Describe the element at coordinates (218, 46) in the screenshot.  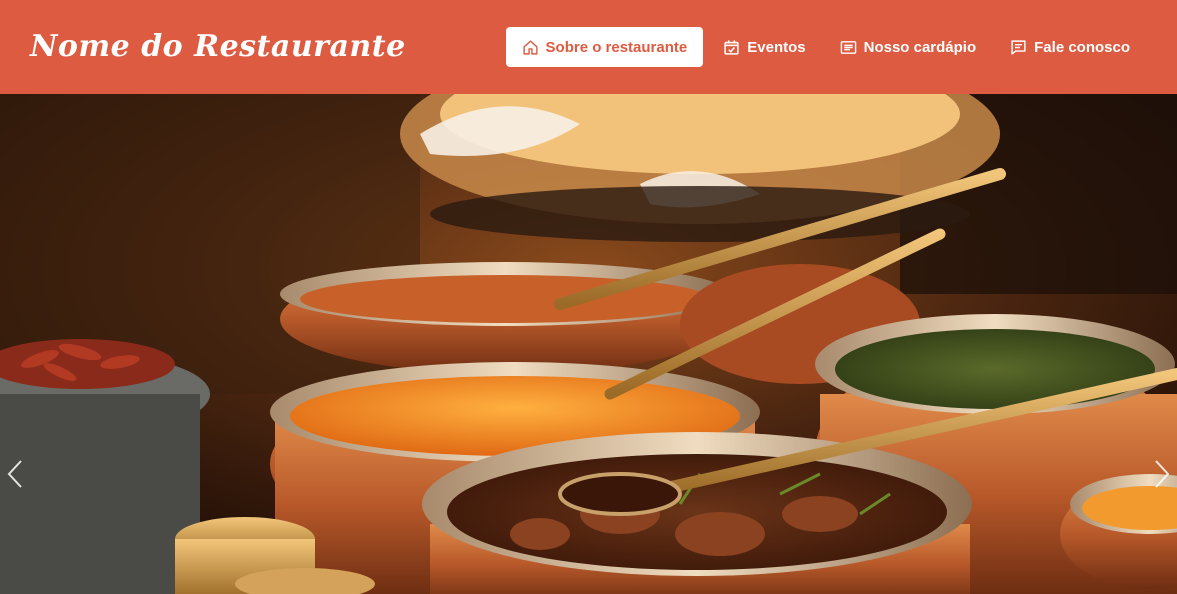
I see `brand-logo: Nome do Restaurante` at that location.